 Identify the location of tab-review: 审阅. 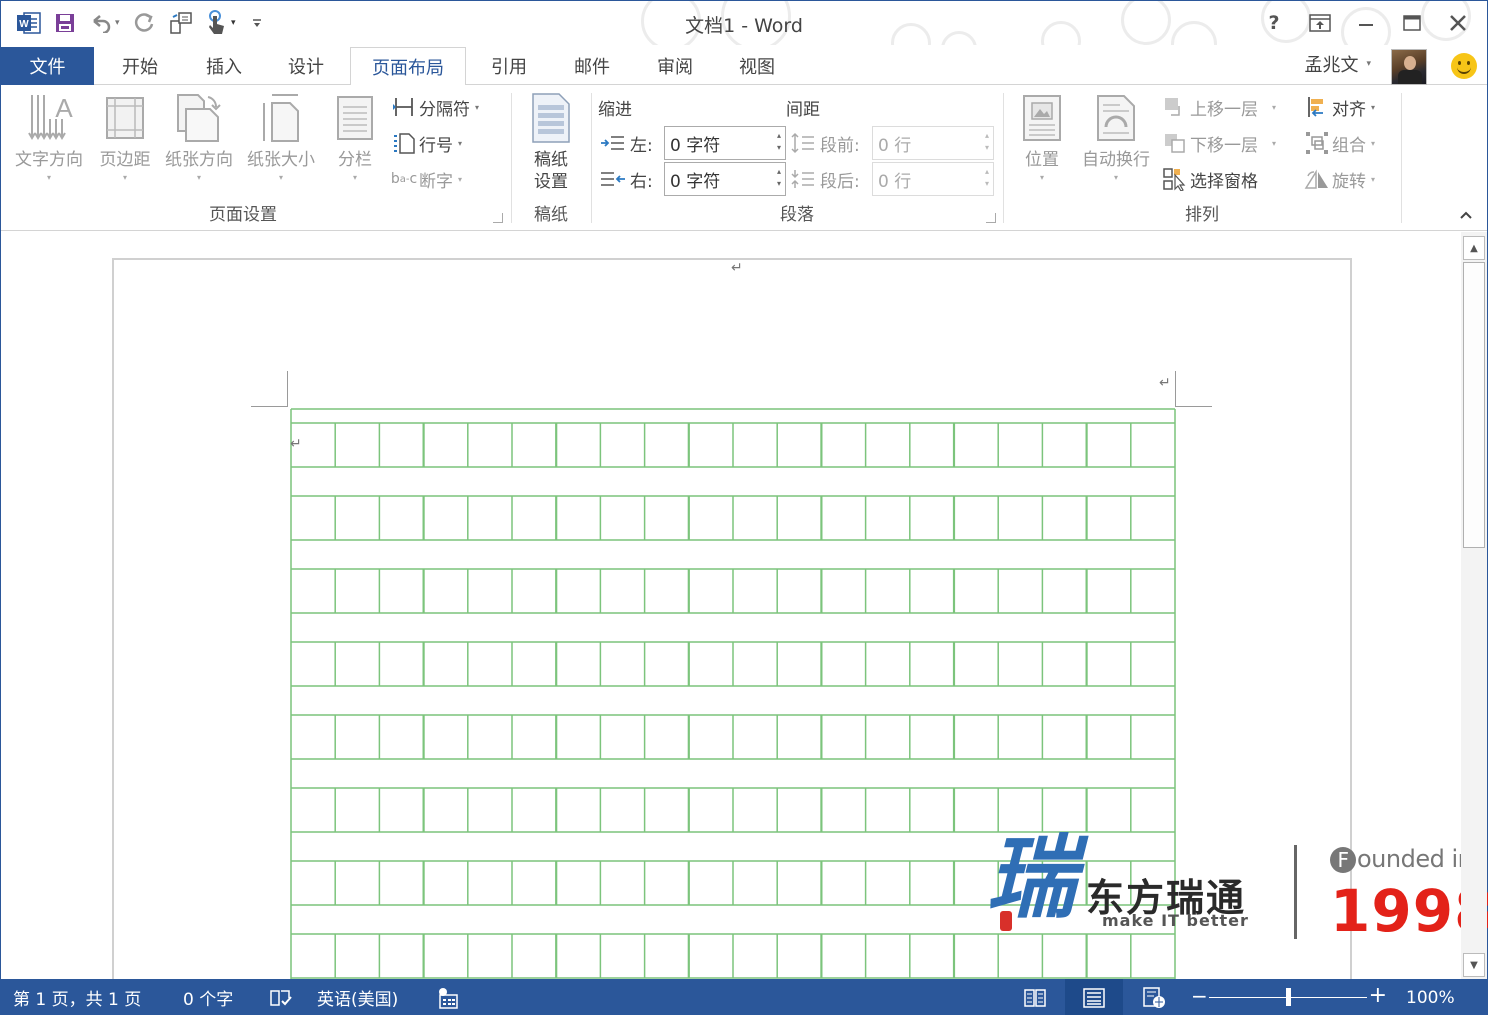
(675, 66).